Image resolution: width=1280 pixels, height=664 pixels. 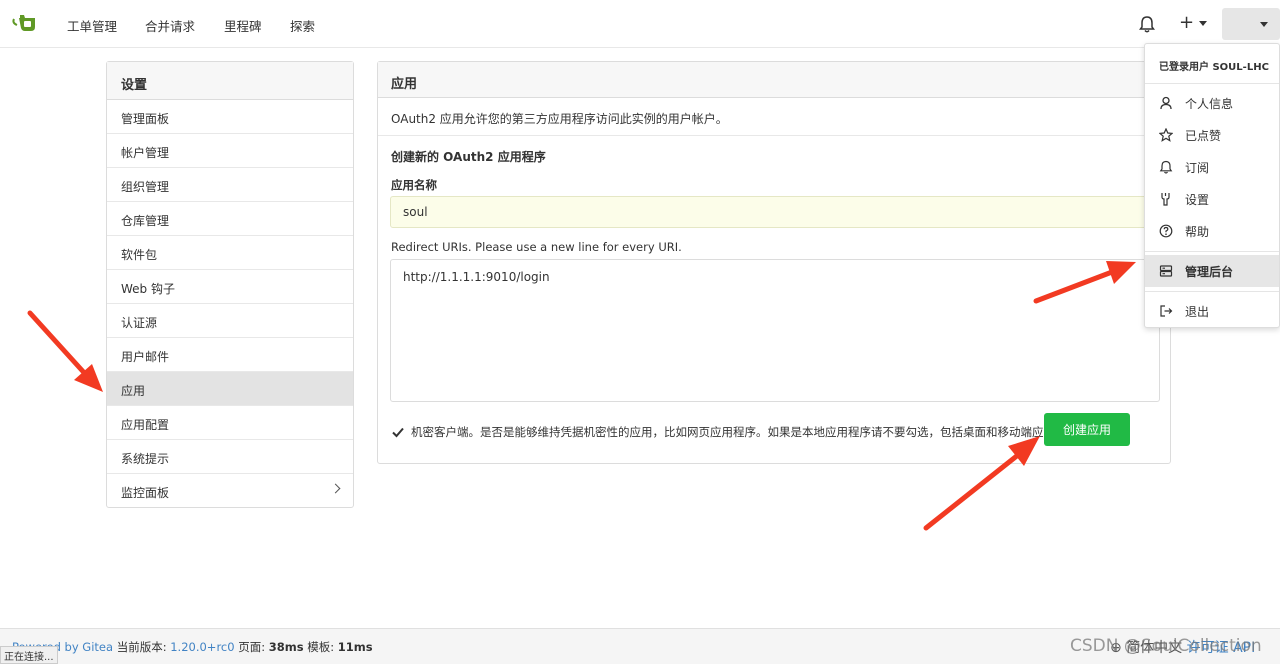 What do you see at coordinates (145, 187) in the screenshot?
I see `sidebar-item-label: 组织管理` at bounding box center [145, 187].